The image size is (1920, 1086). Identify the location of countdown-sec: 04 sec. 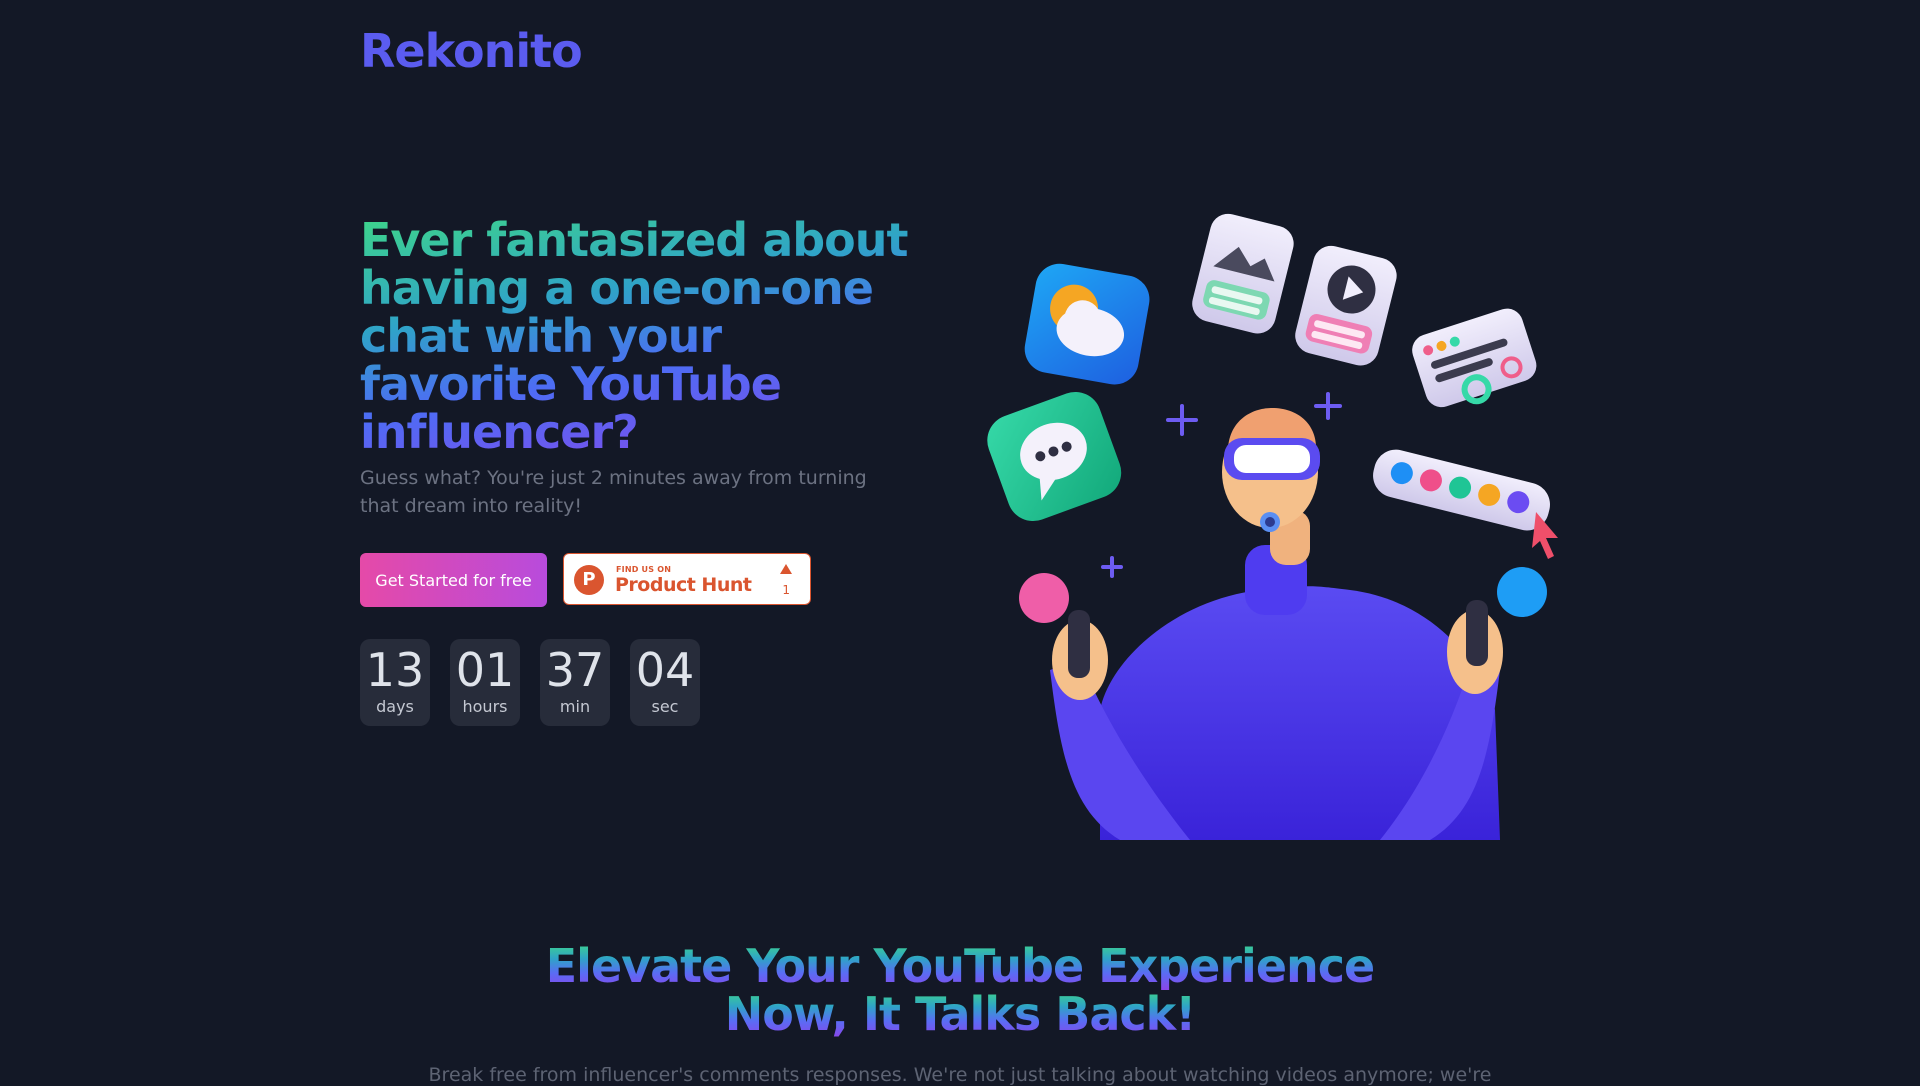
(665, 682).